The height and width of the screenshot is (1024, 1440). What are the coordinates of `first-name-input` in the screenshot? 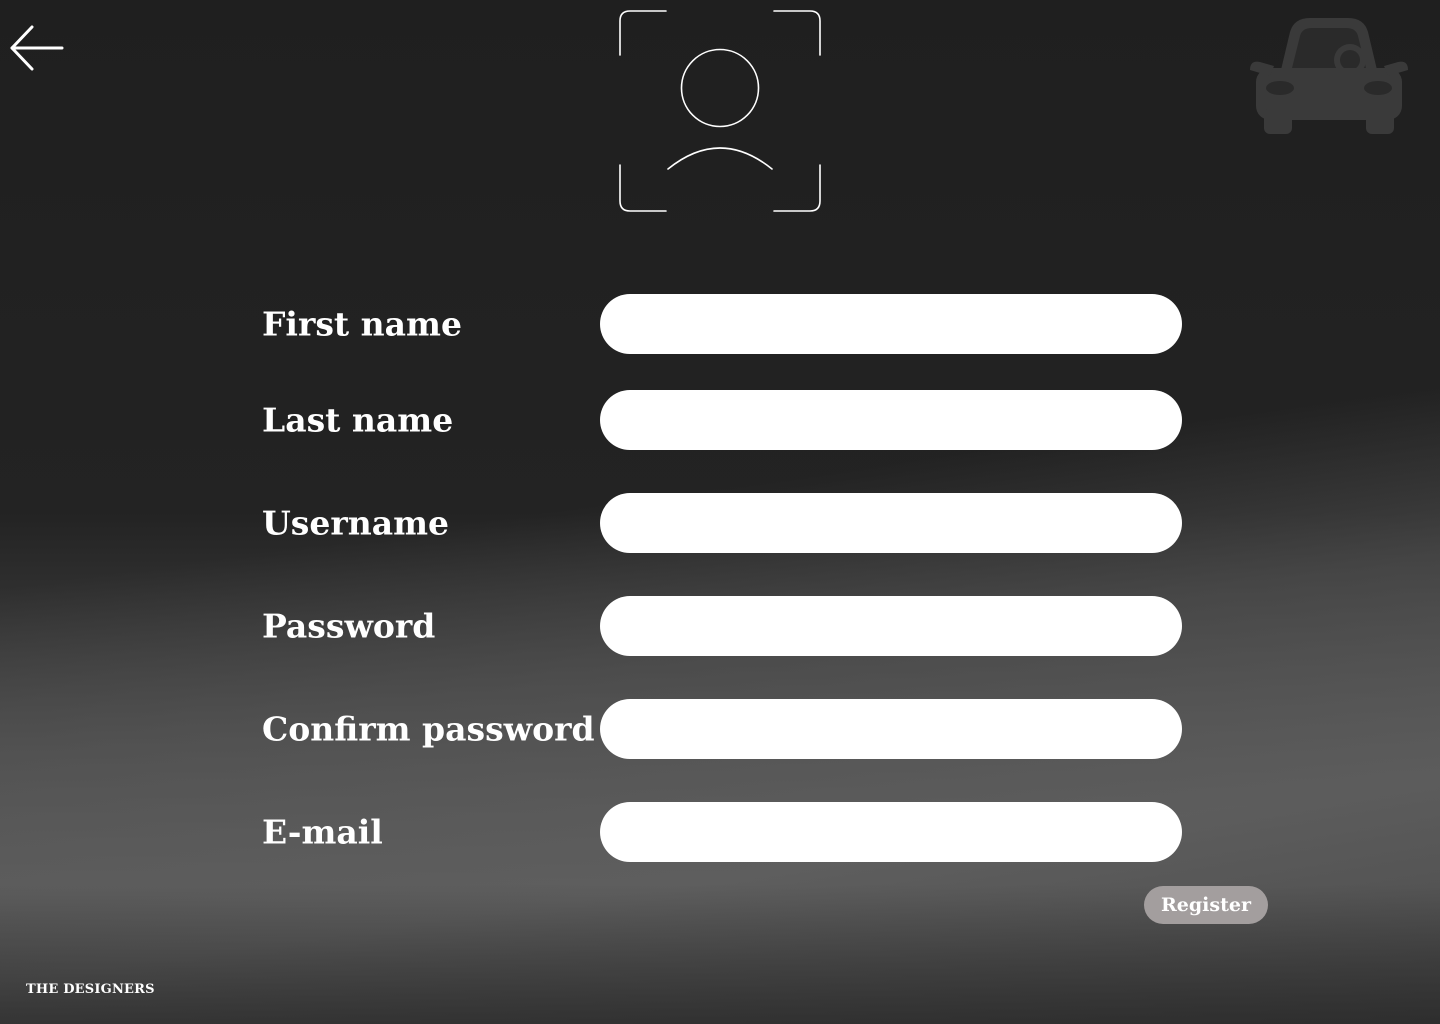 It's located at (891, 324).